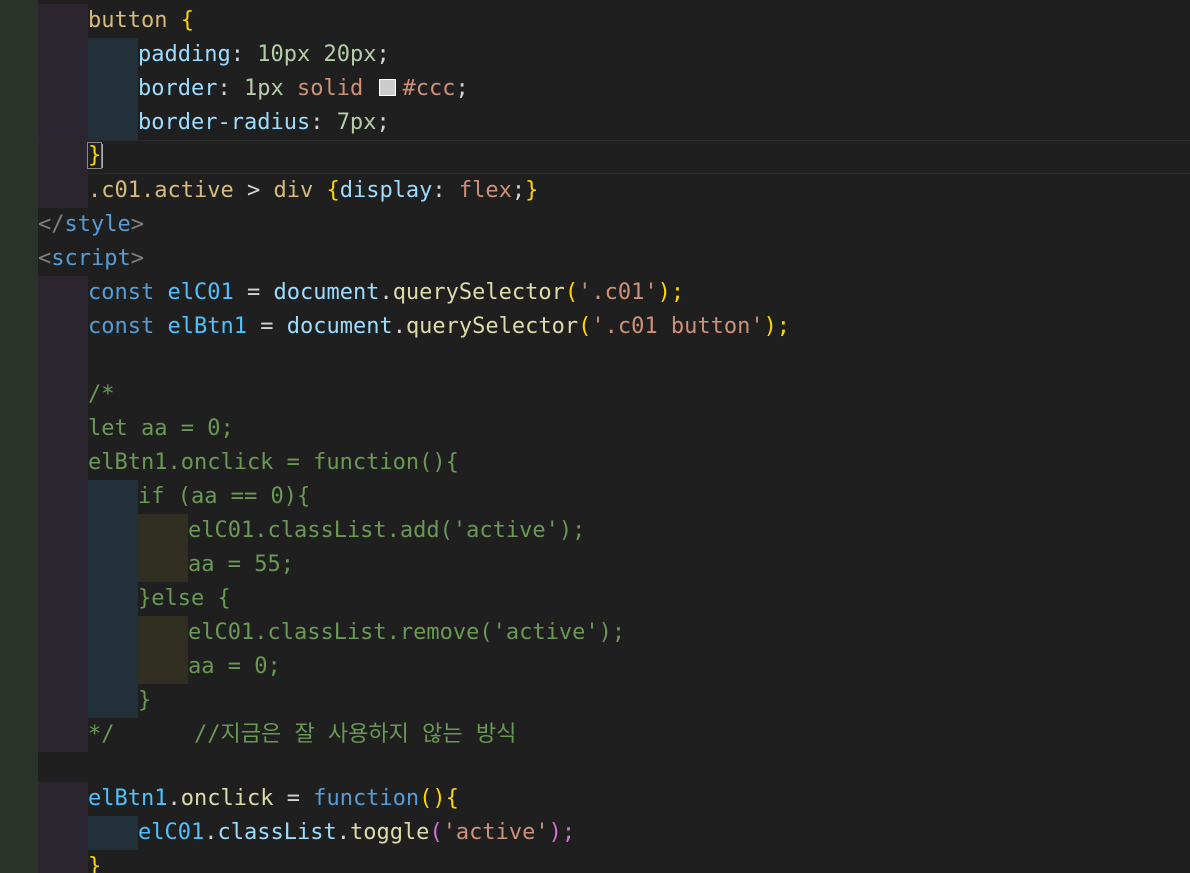 The height and width of the screenshot is (873, 1190). What do you see at coordinates (614, 395) in the screenshot?
I see `code-line-12: /*` at bounding box center [614, 395].